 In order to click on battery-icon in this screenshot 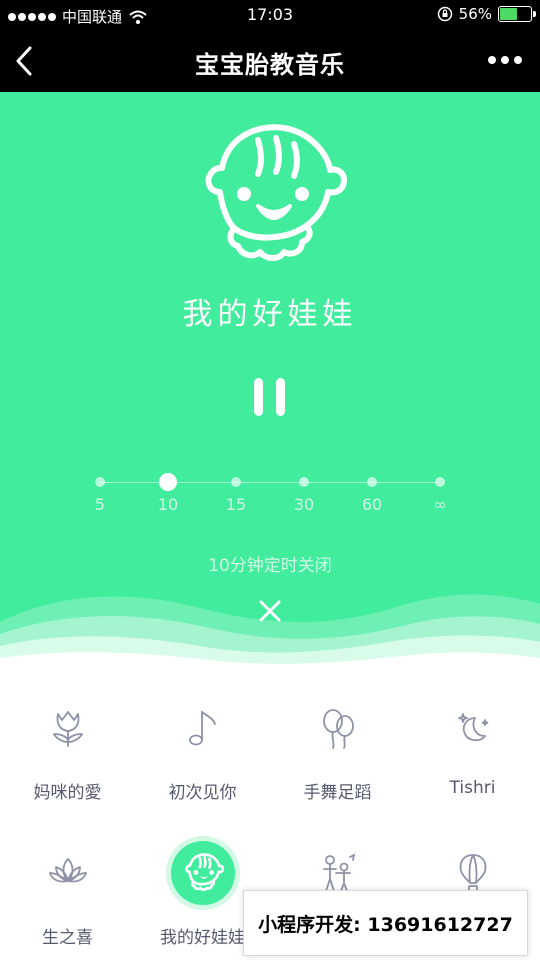, I will do `click(517, 14)`.